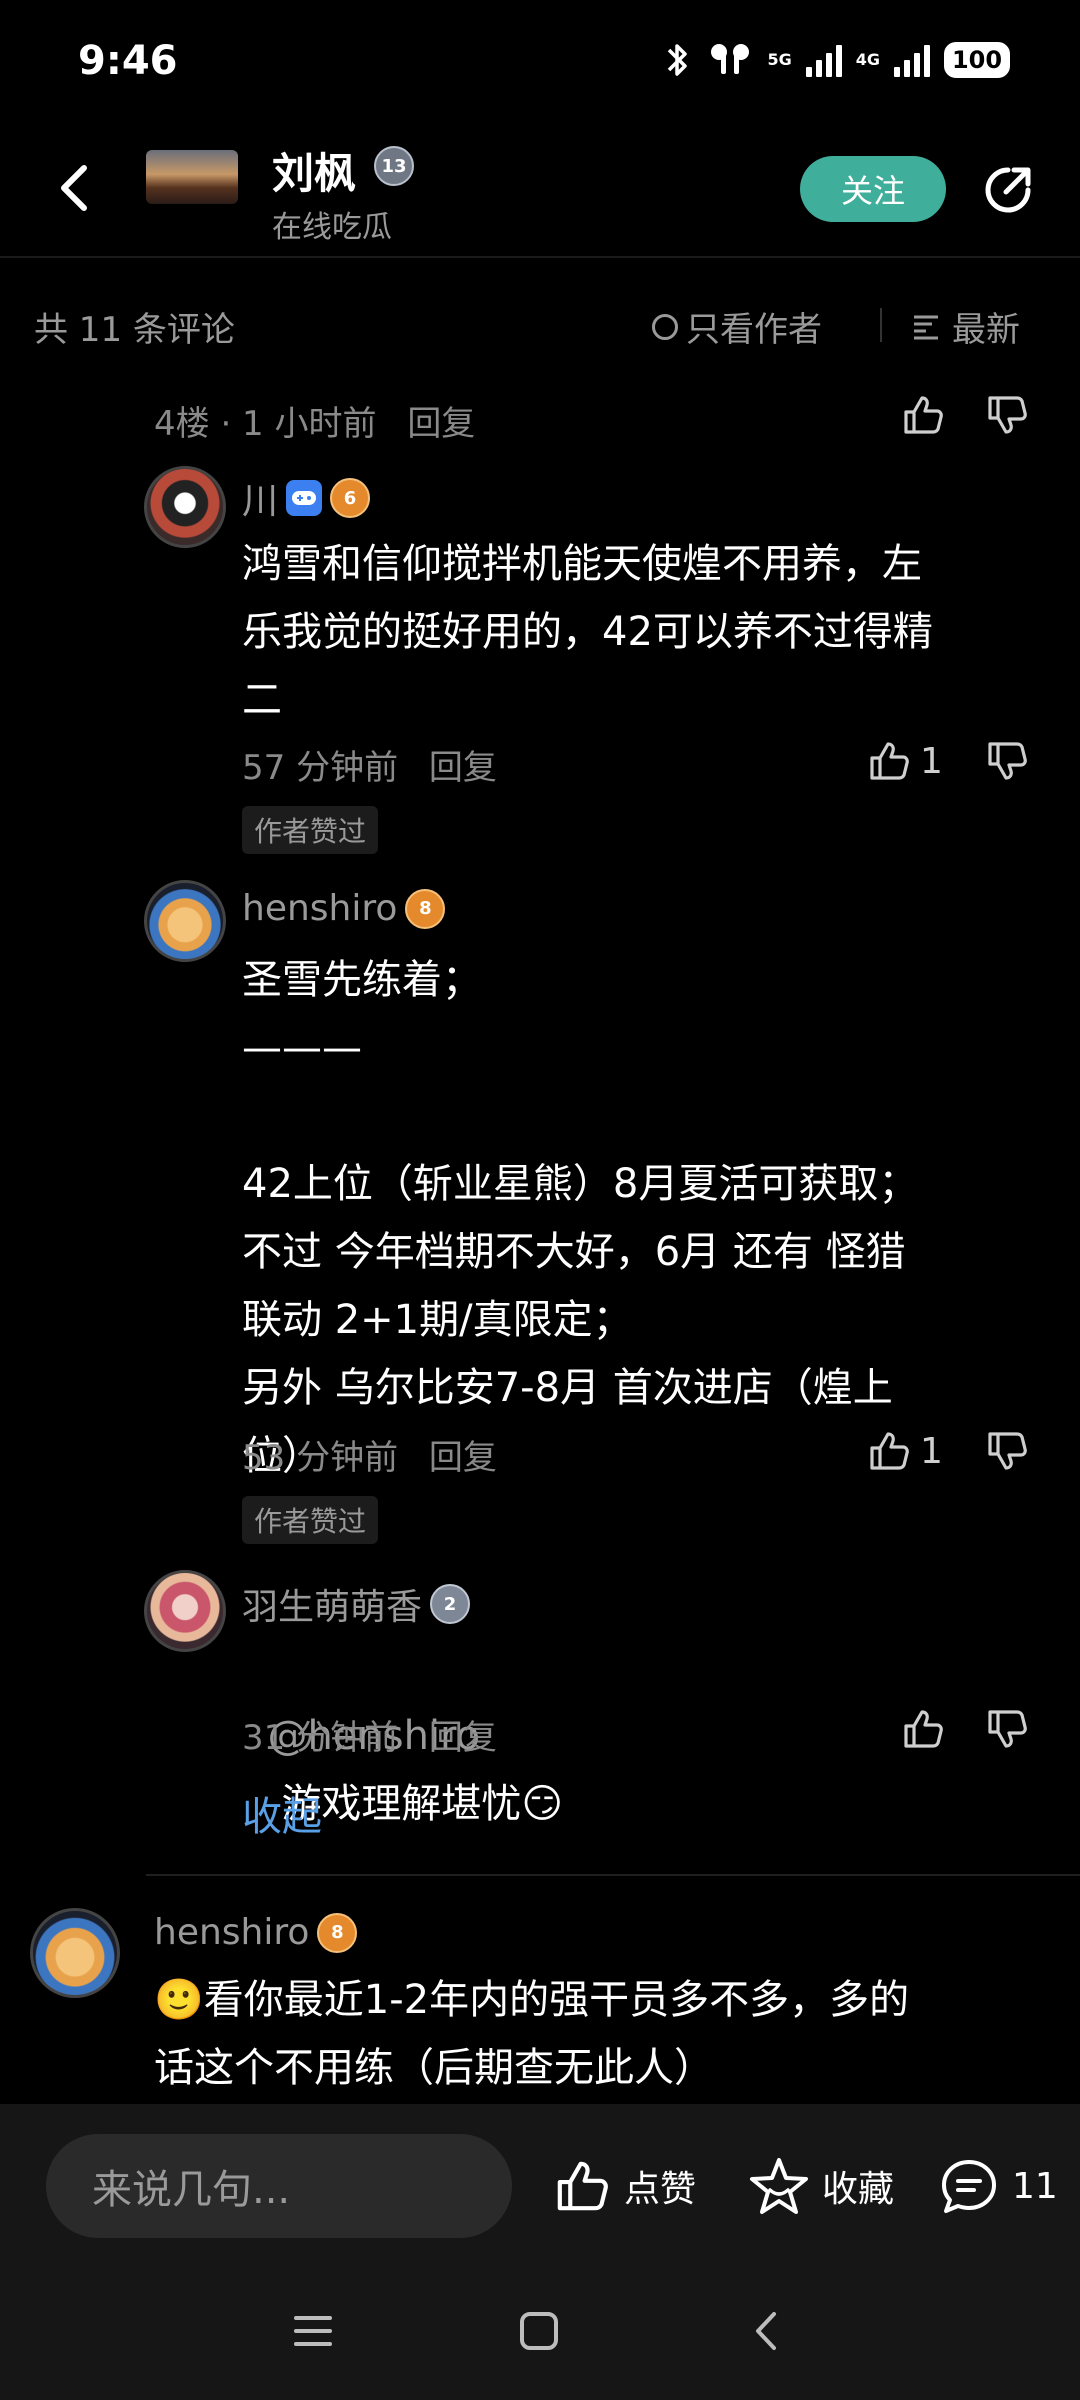 This screenshot has height=2400, width=1080. I want to click on floor-dislike-button, so click(1007, 415).